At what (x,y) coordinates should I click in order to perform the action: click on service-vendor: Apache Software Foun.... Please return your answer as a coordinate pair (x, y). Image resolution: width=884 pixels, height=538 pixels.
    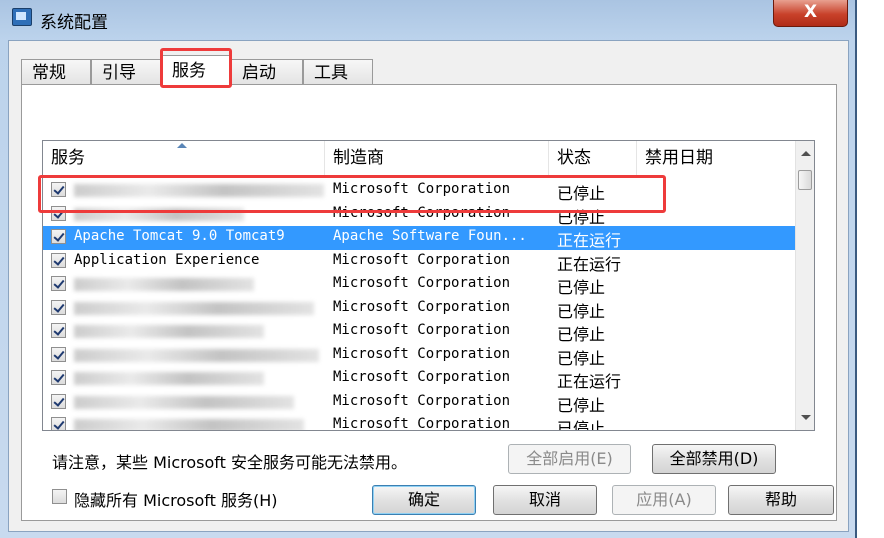
    Looking at the image, I should click on (430, 236).